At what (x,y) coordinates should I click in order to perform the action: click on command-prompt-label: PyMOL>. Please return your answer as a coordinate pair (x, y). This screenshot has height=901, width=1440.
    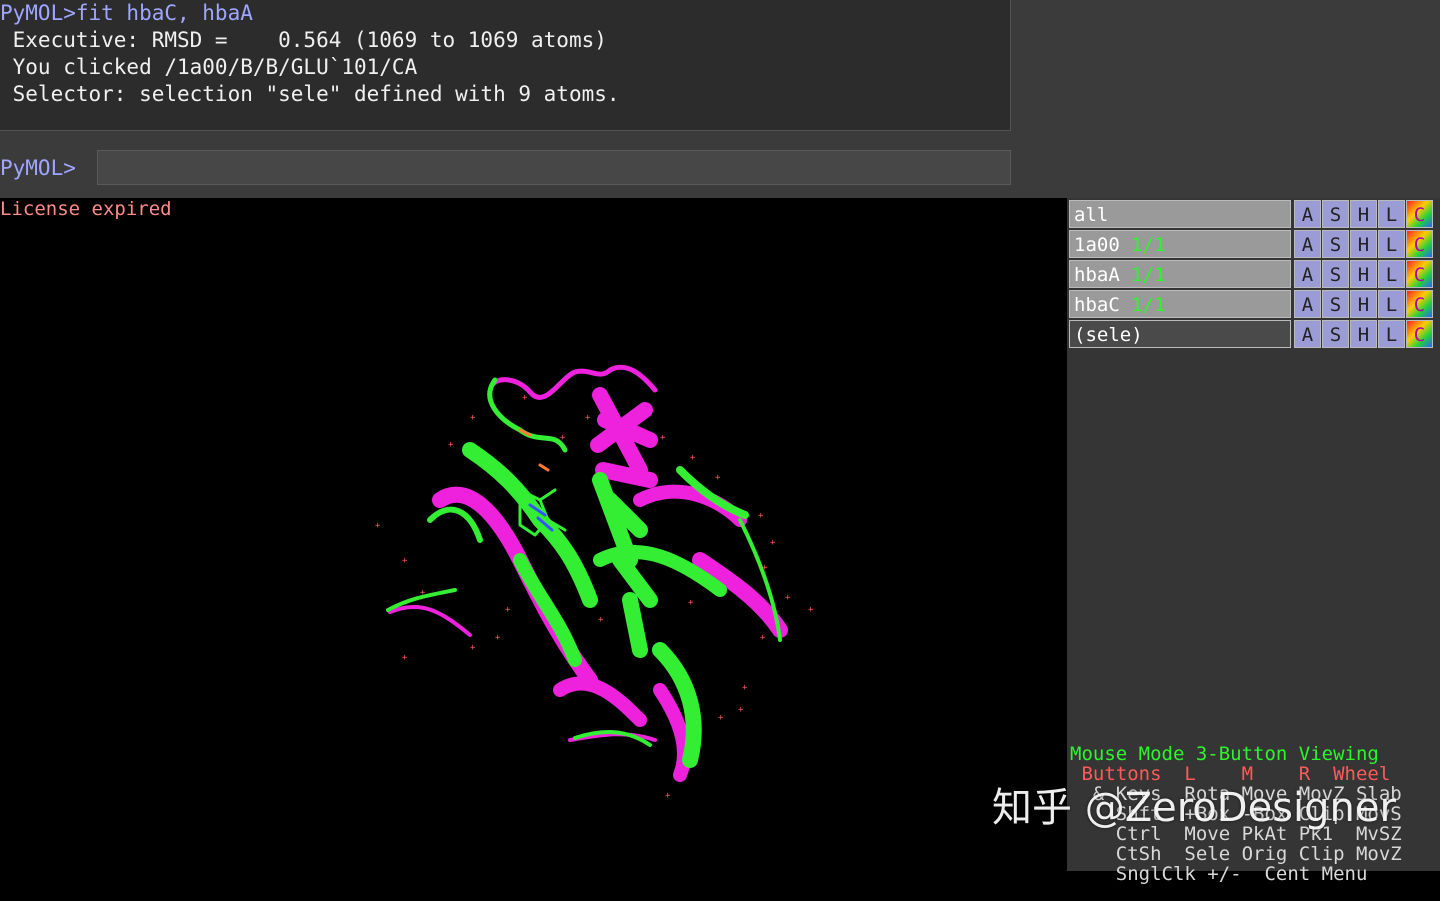
    Looking at the image, I should click on (38, 168).